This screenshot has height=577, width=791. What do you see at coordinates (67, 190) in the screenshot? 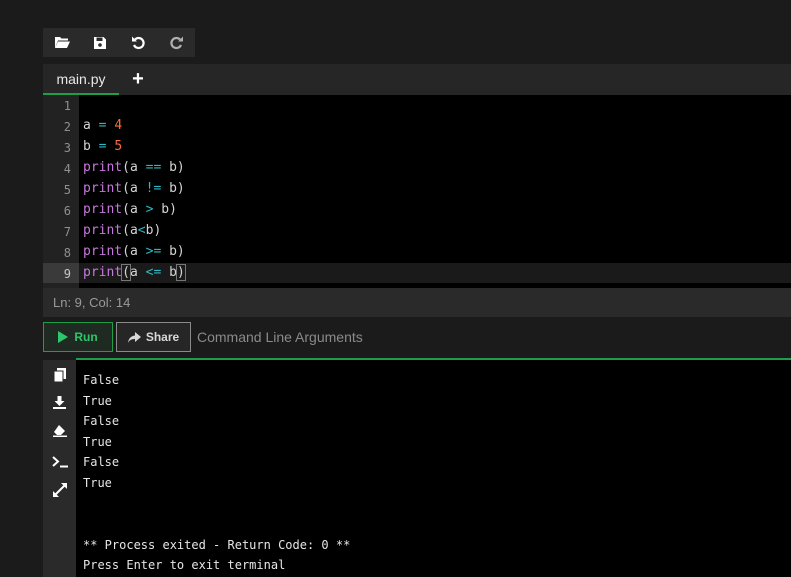
I see `line-number: 5` at bounding box center [67, 190].